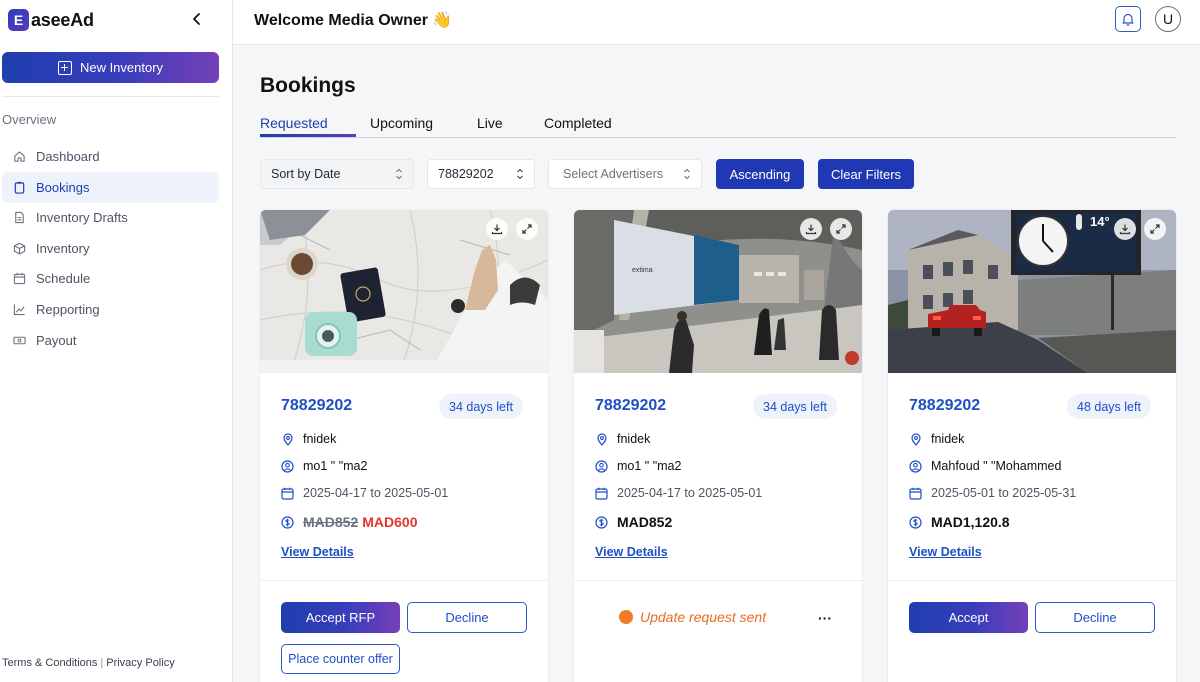 This screenshot has width=1200, height=682. I want to click on more-options-button: ···, so click(825, 618).